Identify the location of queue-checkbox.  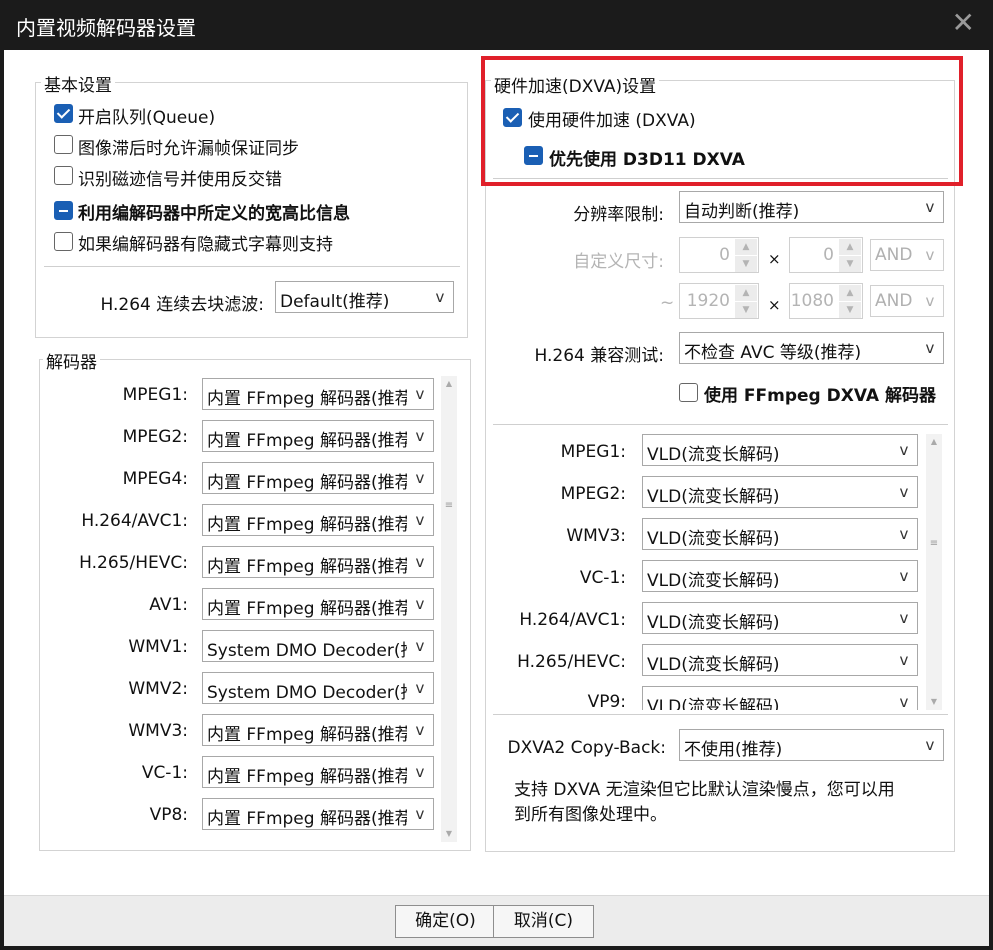
(63, 113).